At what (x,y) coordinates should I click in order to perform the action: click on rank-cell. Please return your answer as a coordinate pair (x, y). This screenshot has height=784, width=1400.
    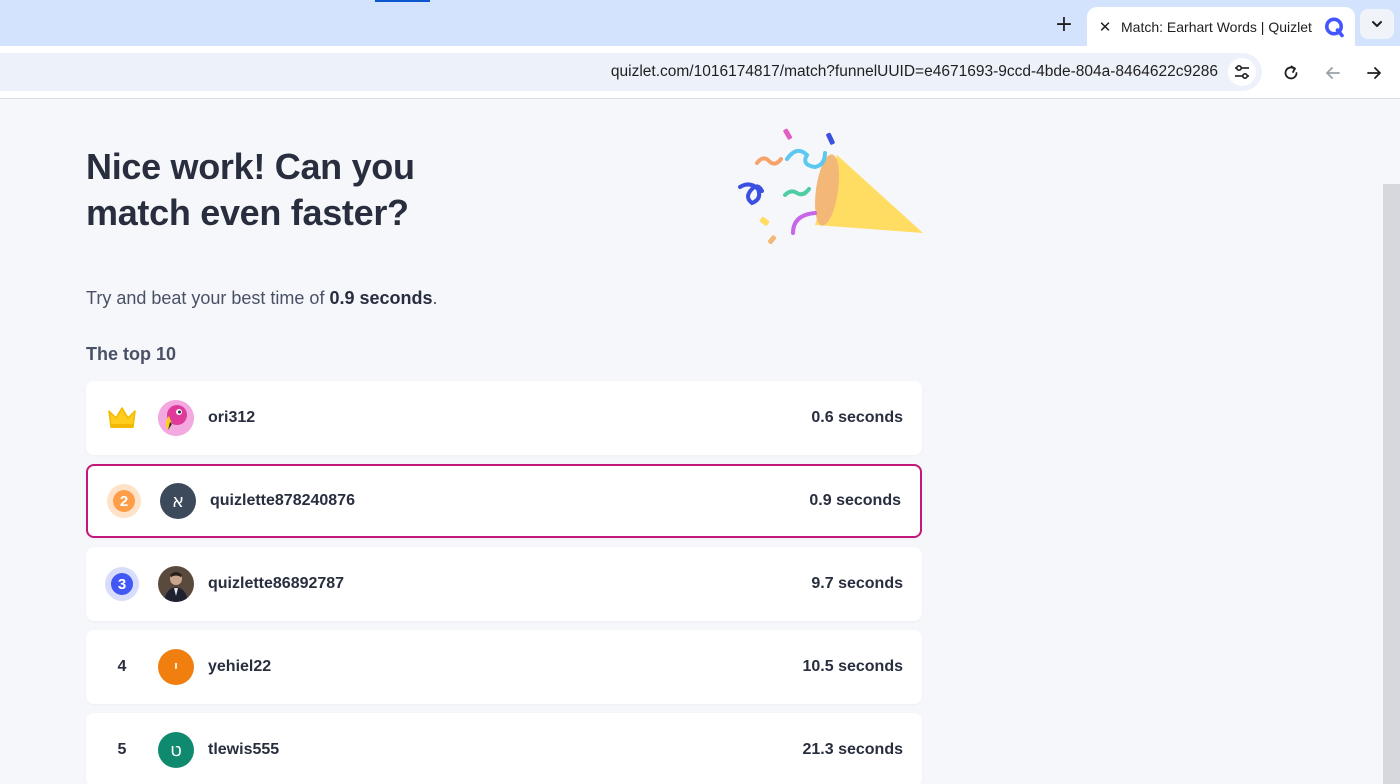
    Looking at the image, I should click on (122, 418).